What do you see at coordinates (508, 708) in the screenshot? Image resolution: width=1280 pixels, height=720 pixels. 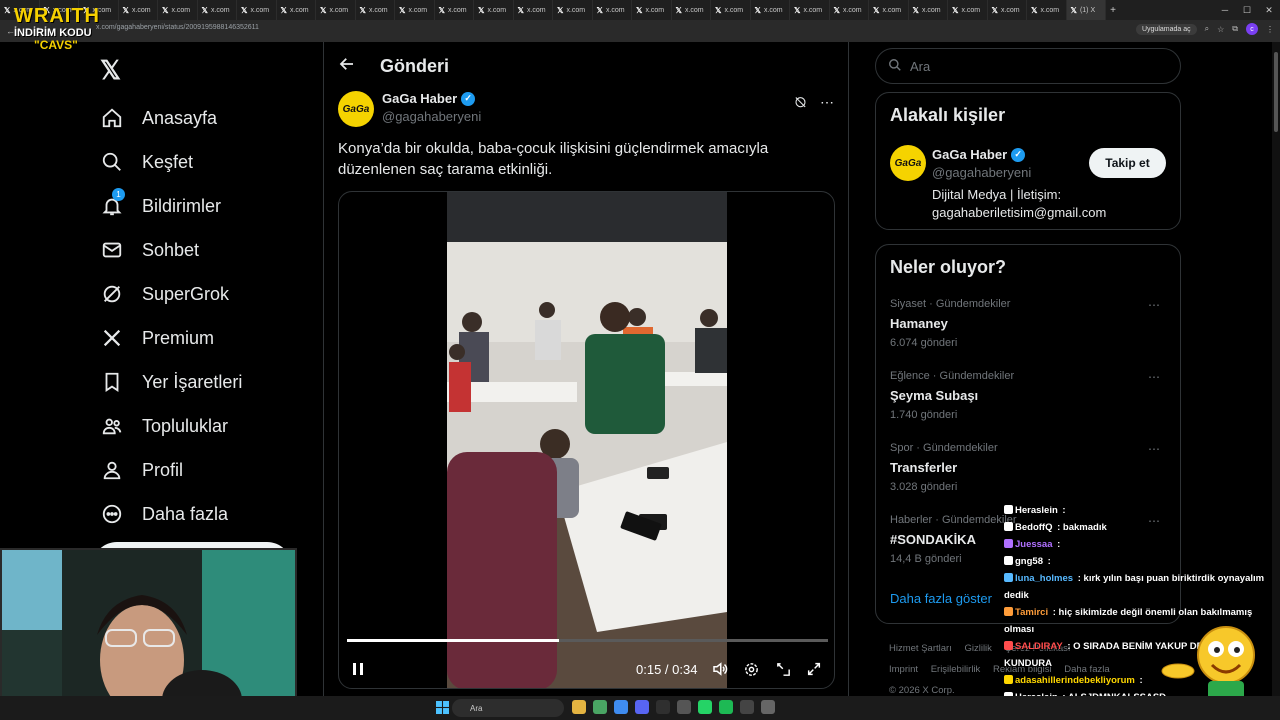 I see `taskbar-search: Ara` at bounding box center [508, 708].